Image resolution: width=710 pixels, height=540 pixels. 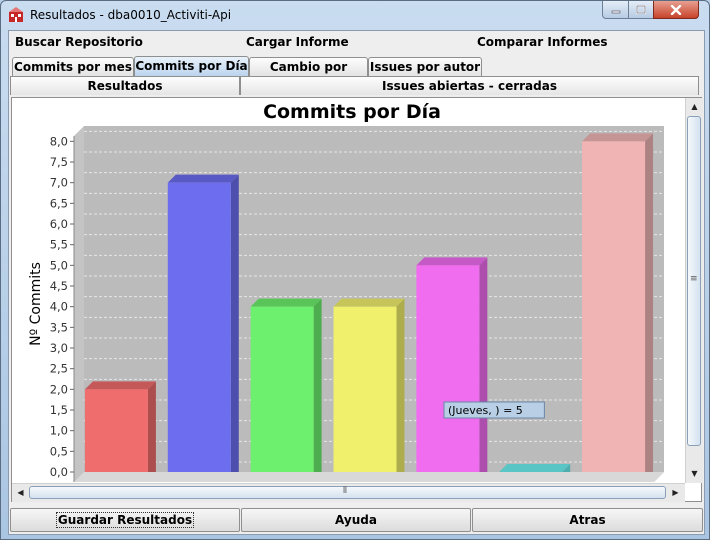 I want to click on tab-row-secondary: Resultados Issues abiertas - cerradas, so click(x=356, y=86).